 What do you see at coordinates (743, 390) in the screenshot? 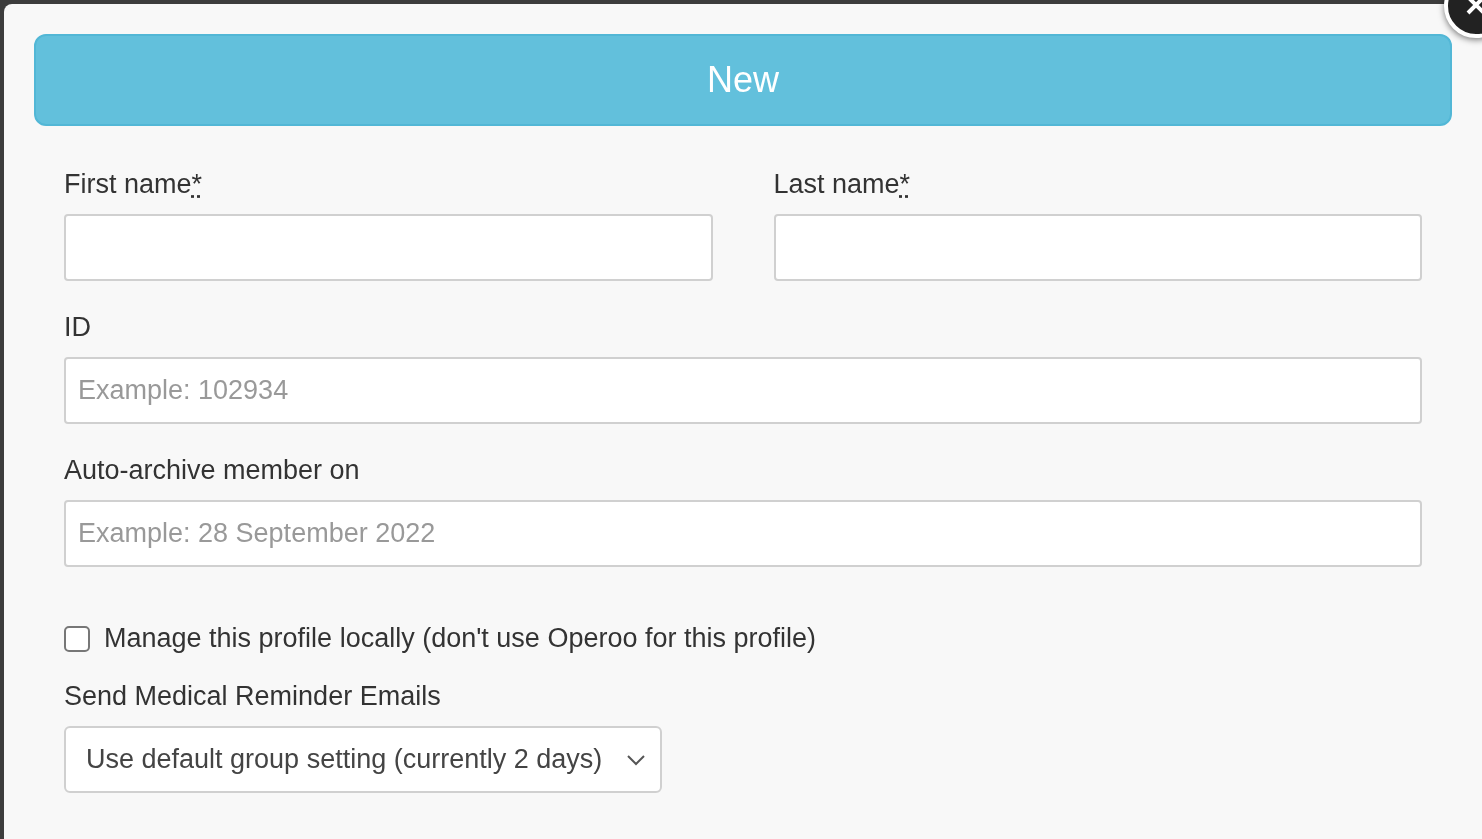
I see `input-field: Example: 102934` at bounding box center [743, 390].